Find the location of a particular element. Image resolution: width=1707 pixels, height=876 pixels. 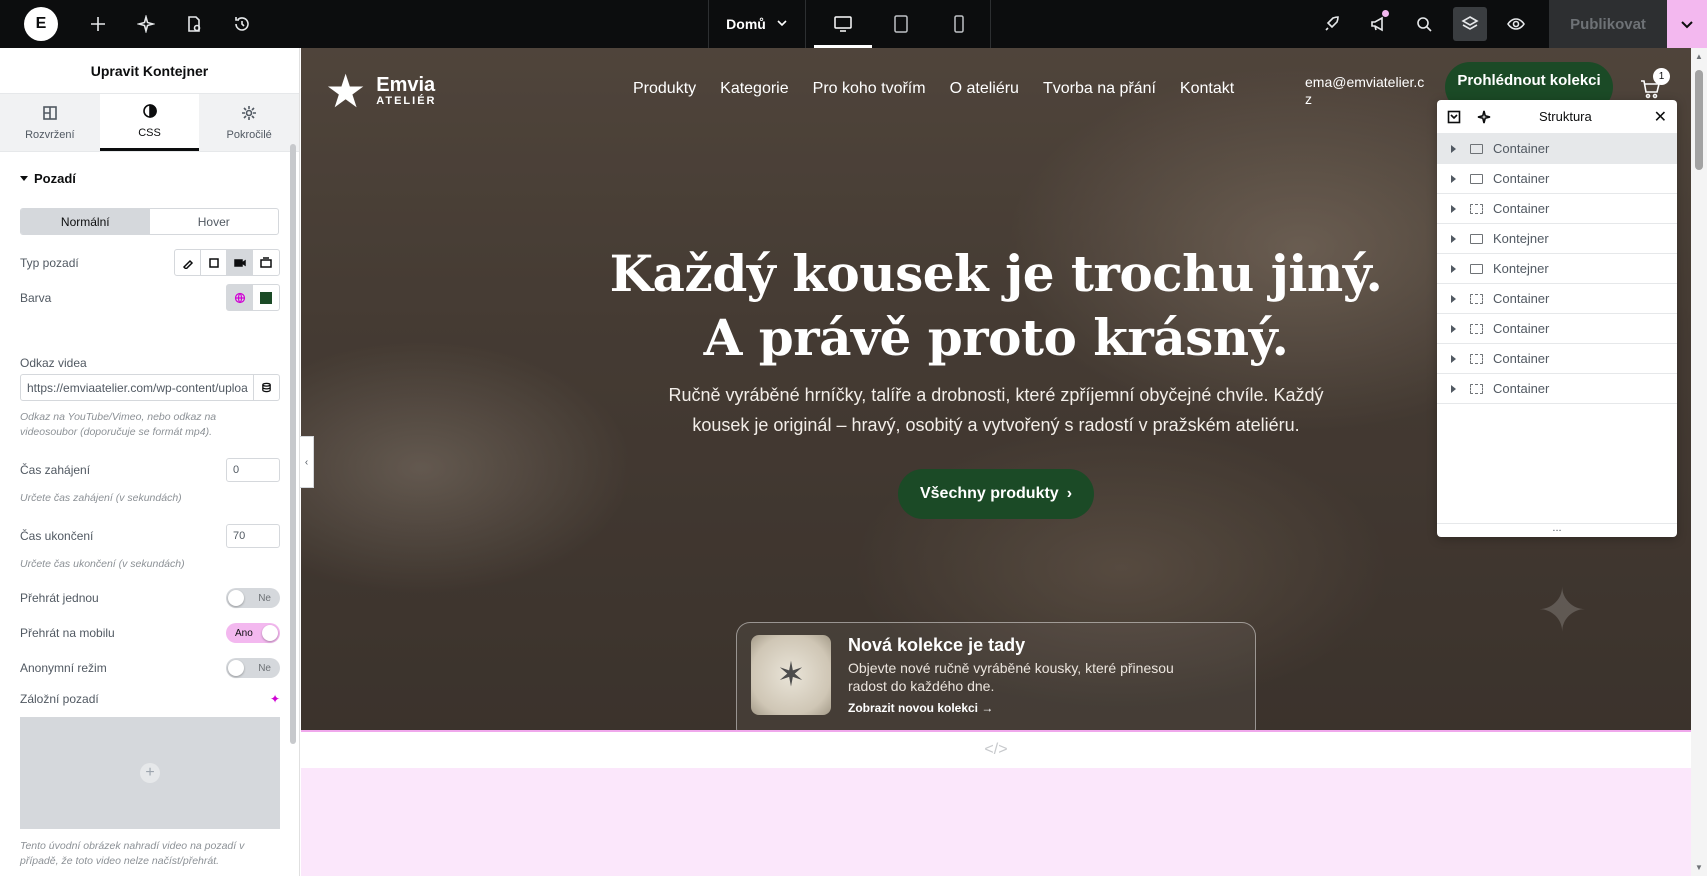

page-selector: Domů is located at coordinates (757, 24).